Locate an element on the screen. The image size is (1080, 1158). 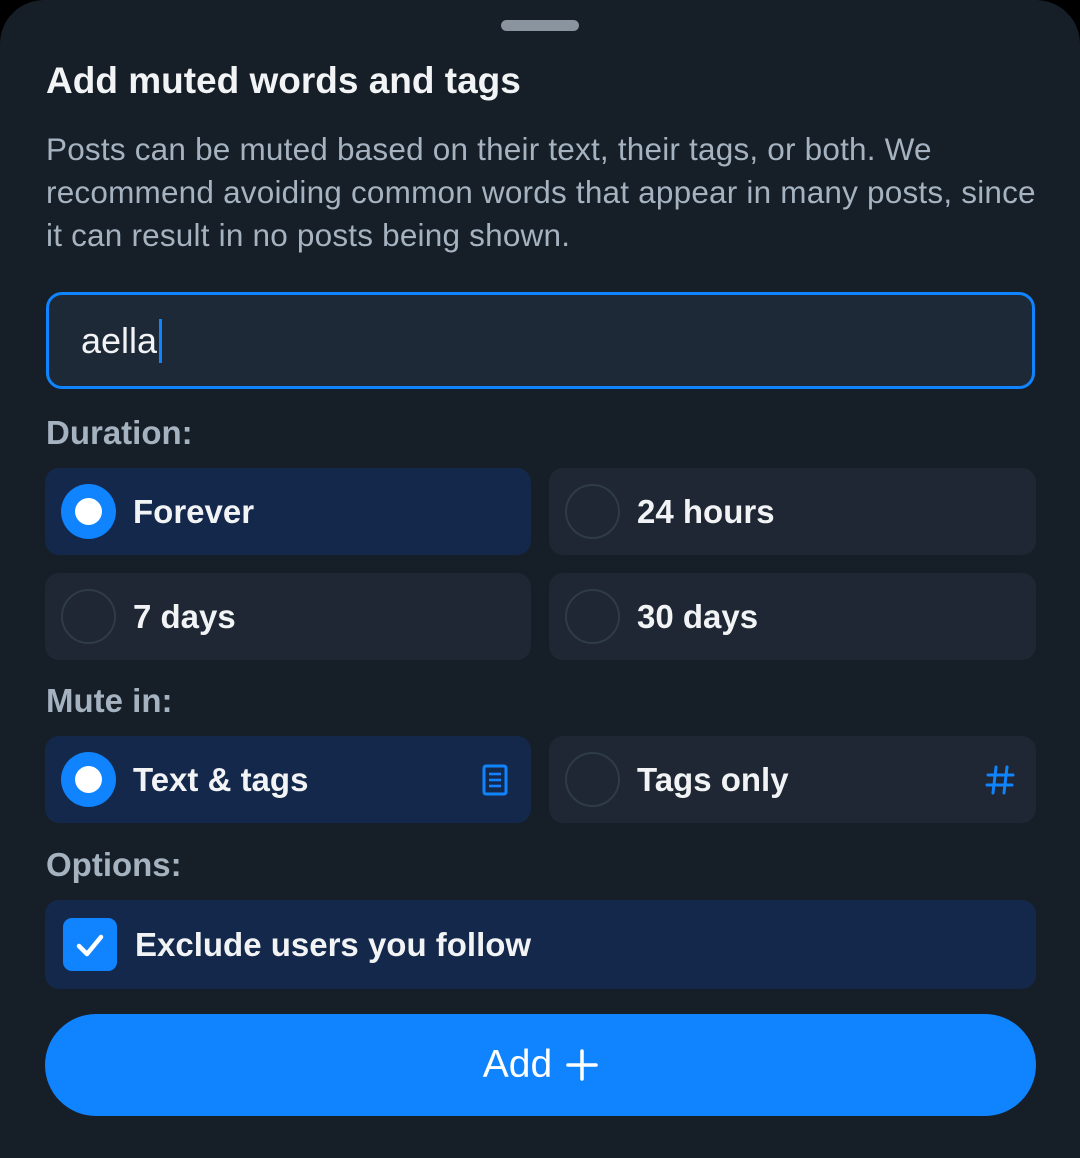
duration-option-30-days: 30 days is located at coordinates (792, 616).